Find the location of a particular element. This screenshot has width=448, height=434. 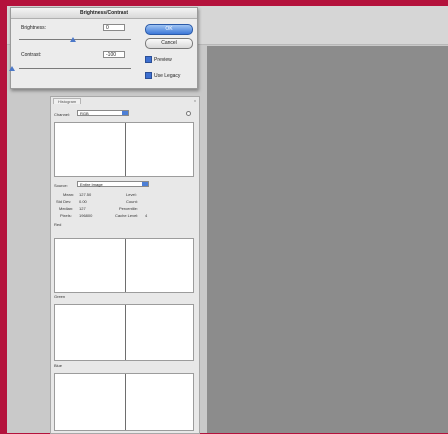

brightness-slider-thumb is located at coordinates (73, 39).